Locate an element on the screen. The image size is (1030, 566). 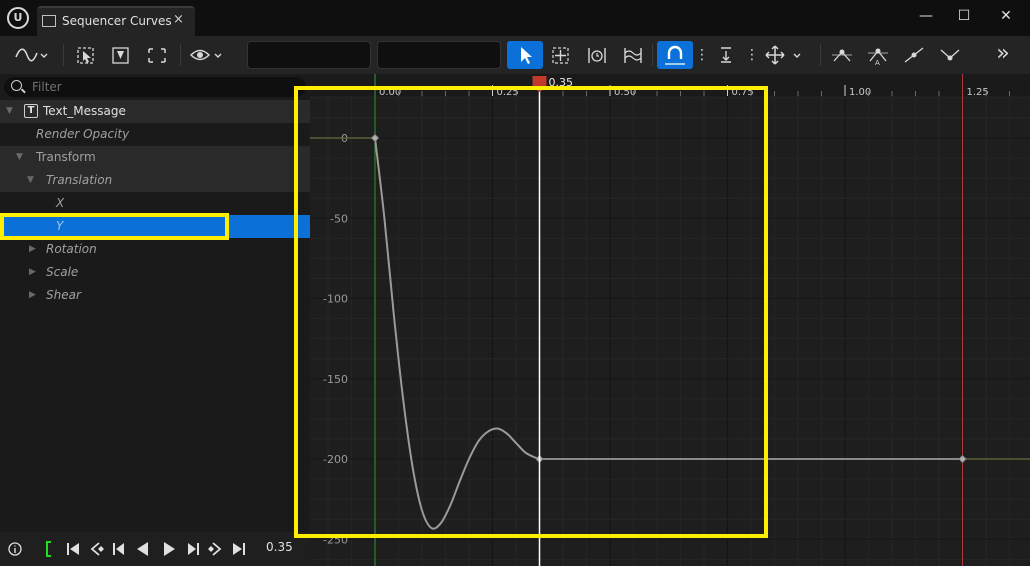
previous-key-button is located at coordinates (97, 549).